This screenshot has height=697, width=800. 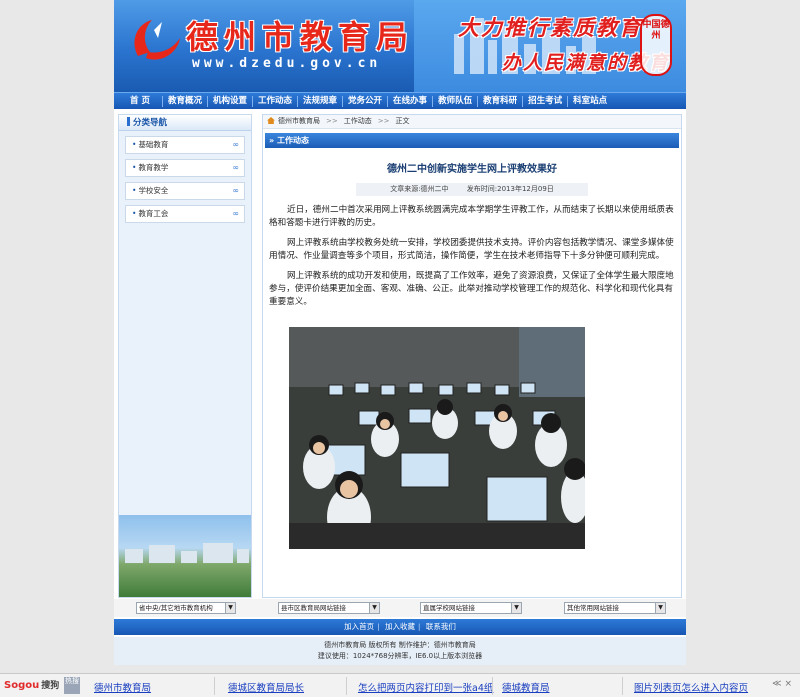 What do you see at coordinates (185, 214) in the screenshot?
I see `sidebar-item-union: • 教育工会 ∞` at bounding box center [185, 214].